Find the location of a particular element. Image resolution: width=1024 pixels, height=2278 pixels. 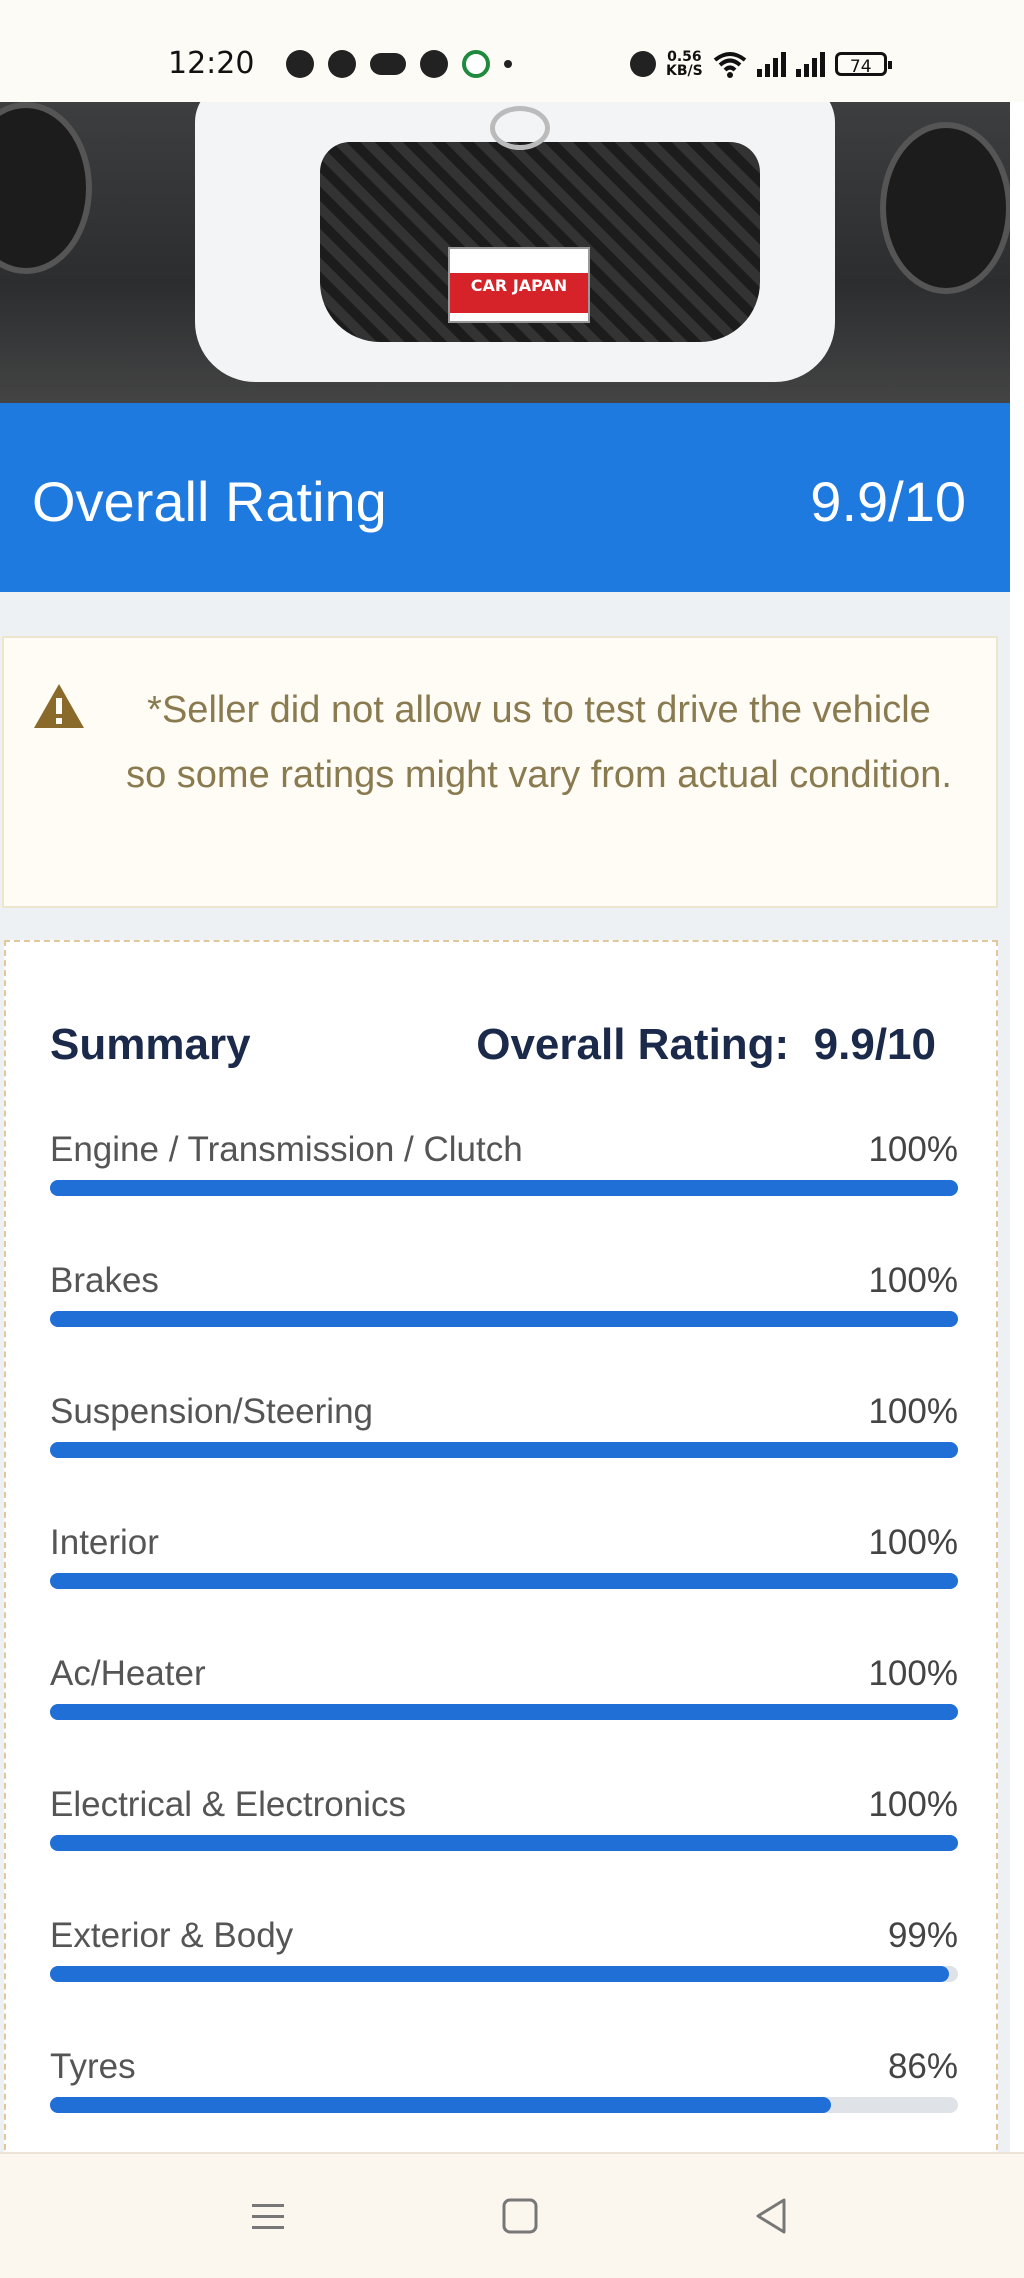

rating-item-tyres: Tyres 86% is located at coordinates (504, 2087).